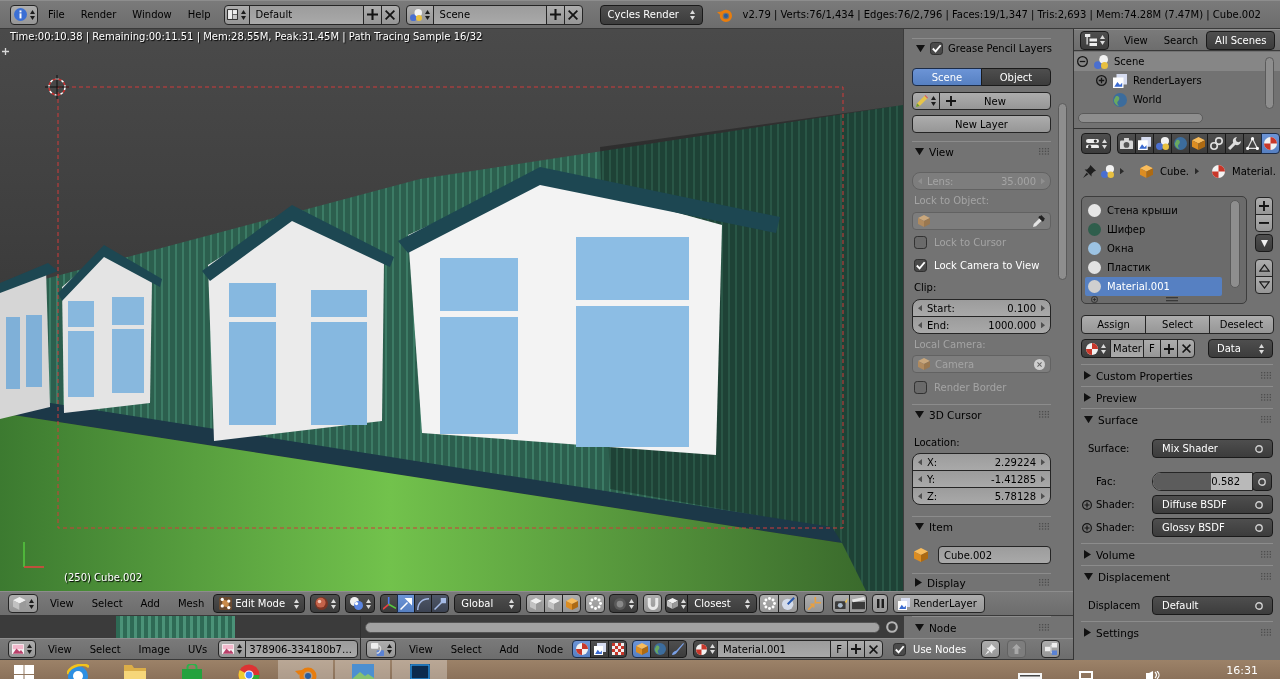 Image resolution: width=1280 pixels, height=679 pixels. What do you see at coordinates (1212, 527) in the screenshot?
I see `shader-dropdown: Glossy BSDF` at bounding box center [1212, 527].